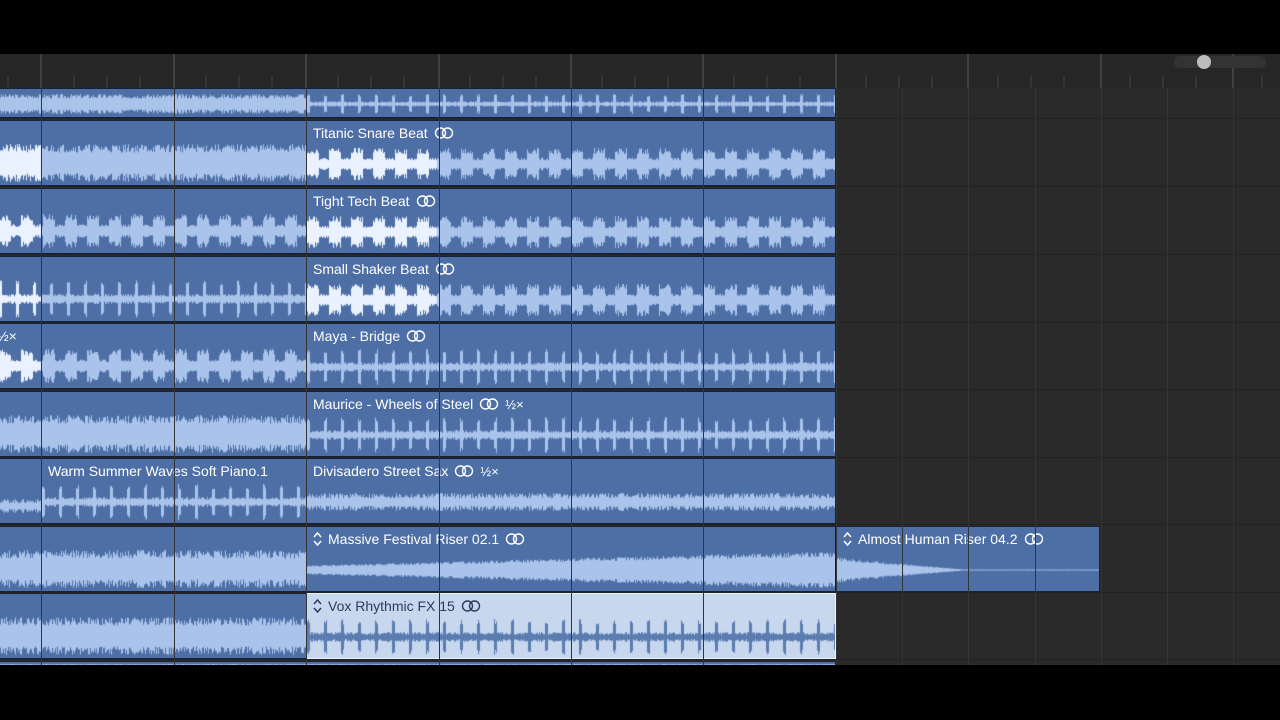 The image size is (1280, 720). I want to click on region-header: Divisadero Street Sax ½×, so click(406, 471).